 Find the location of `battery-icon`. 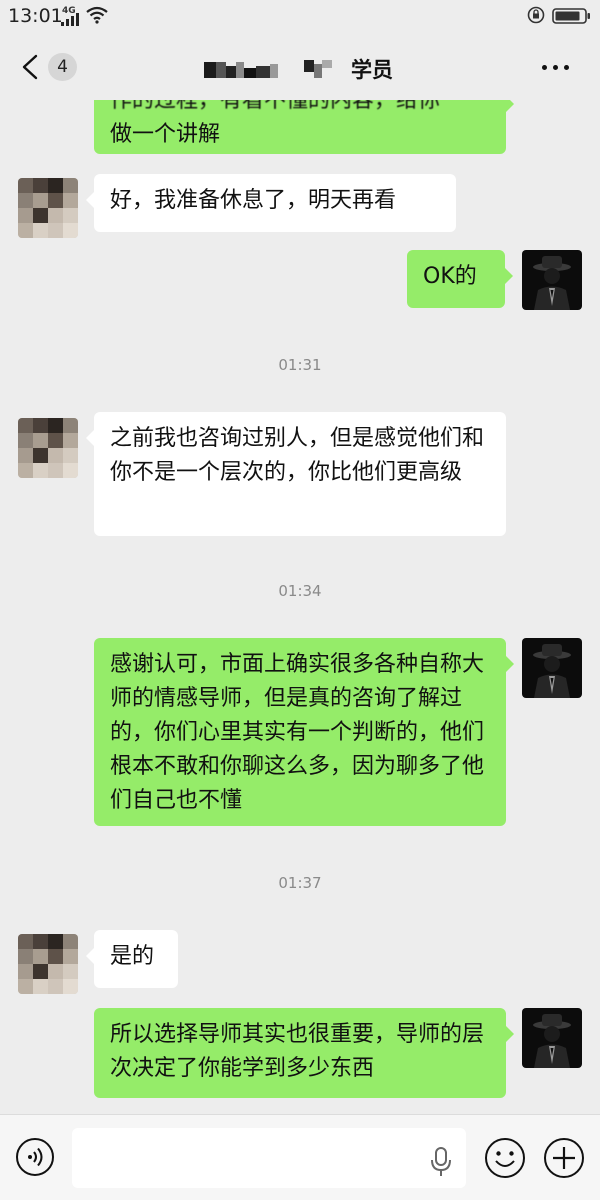

battery-icon is located at coordinates (571, 16).